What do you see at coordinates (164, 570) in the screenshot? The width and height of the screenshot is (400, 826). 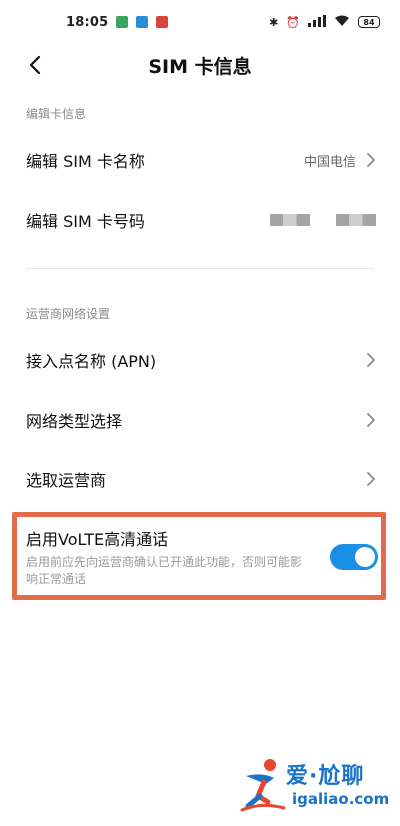 I see `volte-description: 启用前应先向运营商确认已开通此功能，否则可能影响正常通话` at bounding box center [164, 570].